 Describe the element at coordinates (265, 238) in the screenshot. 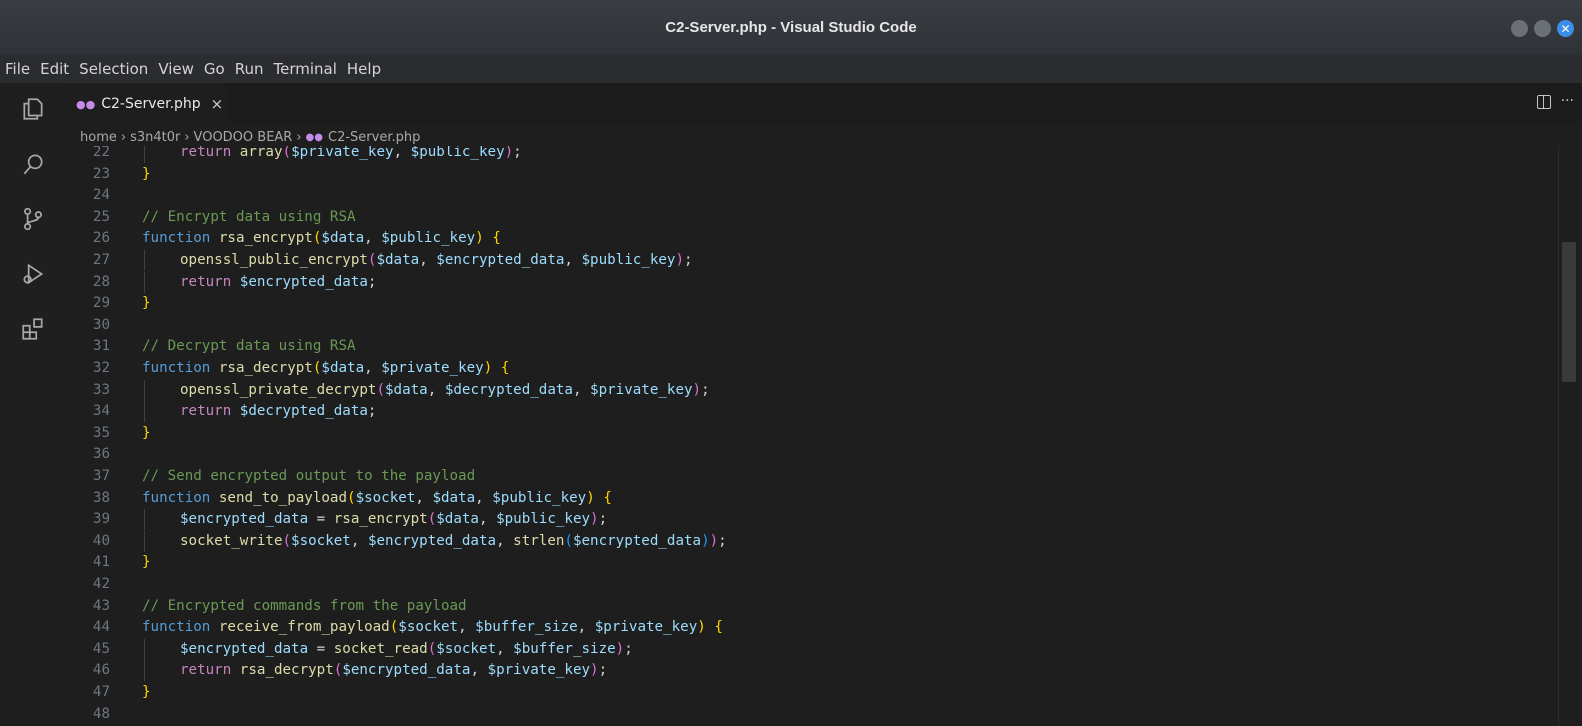

I see `code-token: rsa_encrypt` at that location.